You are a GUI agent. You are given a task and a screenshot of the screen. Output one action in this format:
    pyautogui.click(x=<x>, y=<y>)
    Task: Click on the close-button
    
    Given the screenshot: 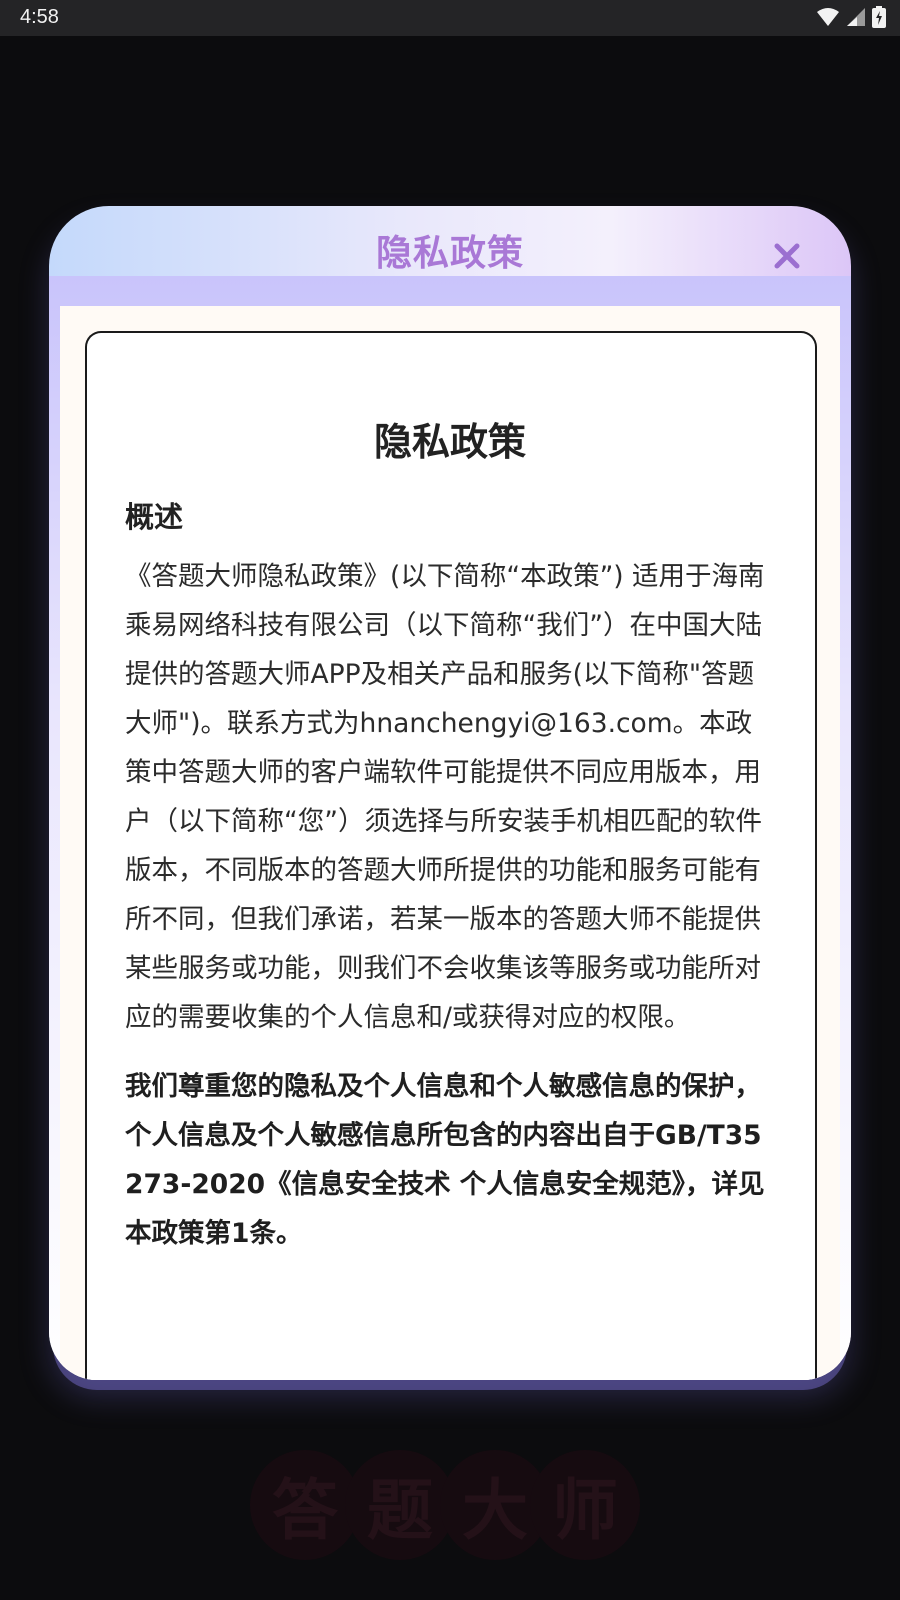 What is the action you would take?
    pyautogui.click(x=787, y=256)
    